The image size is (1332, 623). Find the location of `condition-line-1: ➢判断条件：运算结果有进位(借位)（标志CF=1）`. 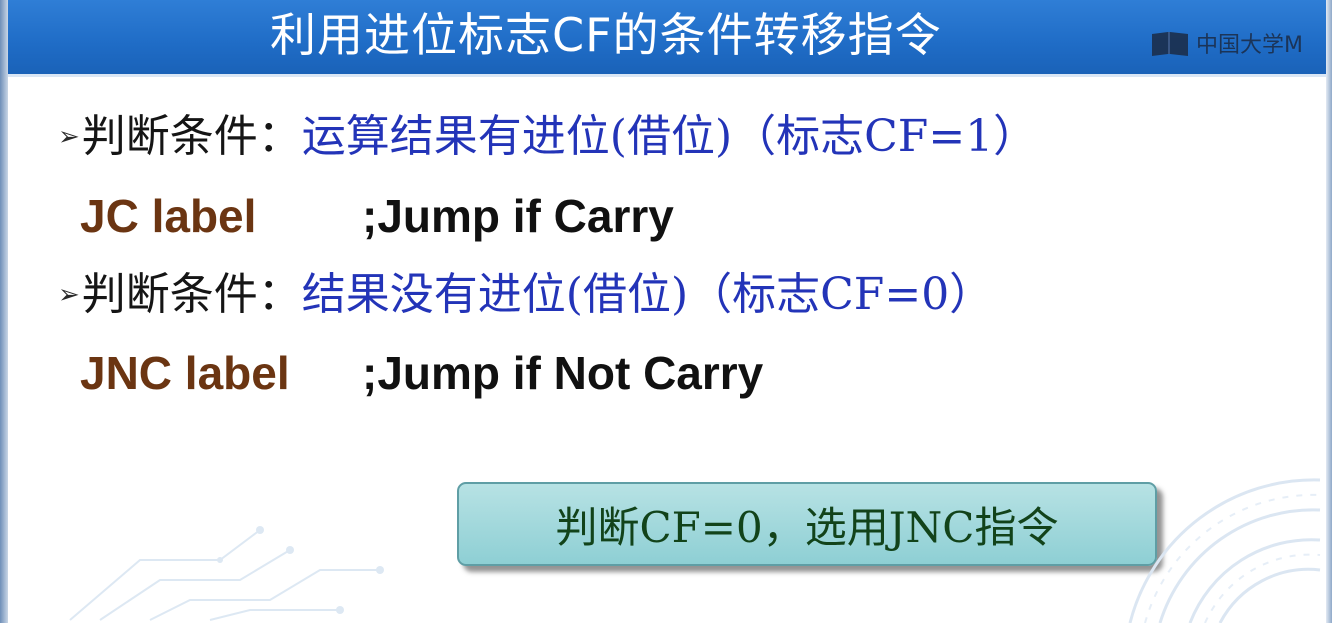

condition-line-1: ➢判断条件：运算结果有进位(借位)（标志CF=1） is located at coordinates (547, 137).